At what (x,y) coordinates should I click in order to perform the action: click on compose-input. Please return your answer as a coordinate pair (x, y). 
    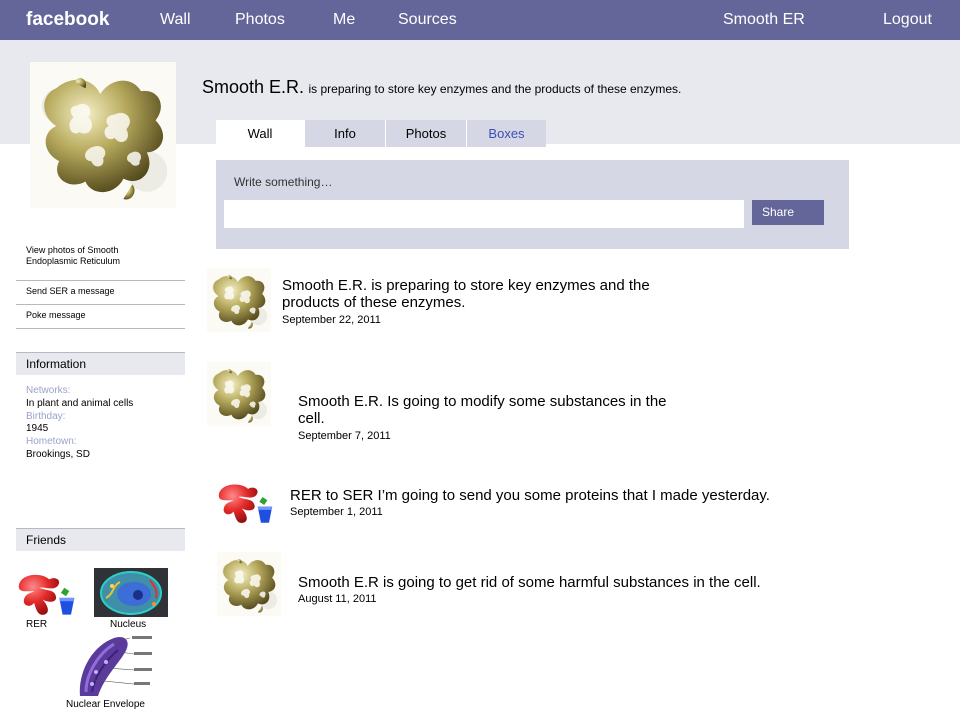
    Looking at the image, I should click on (484, 214).